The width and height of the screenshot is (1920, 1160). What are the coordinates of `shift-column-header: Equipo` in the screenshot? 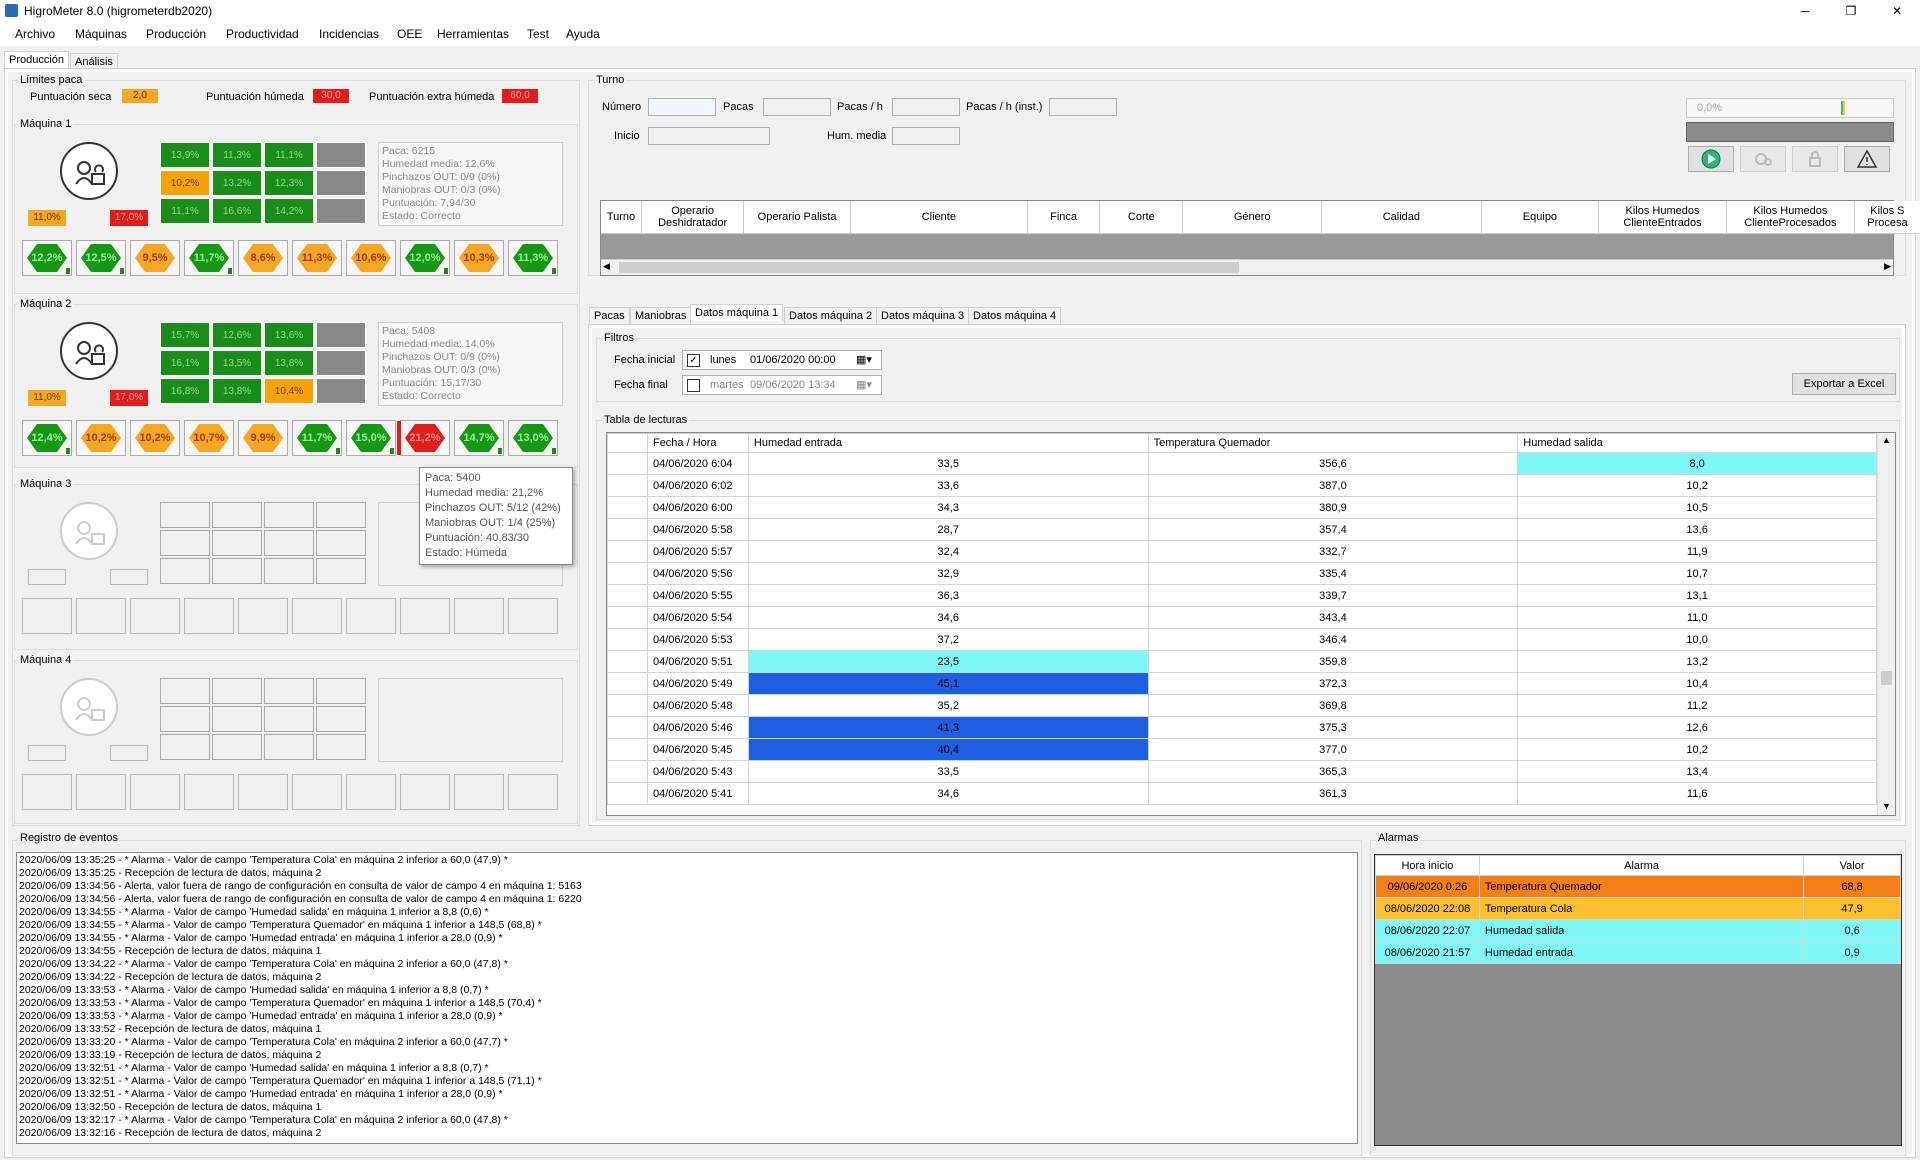 It's located at (1540, 217).